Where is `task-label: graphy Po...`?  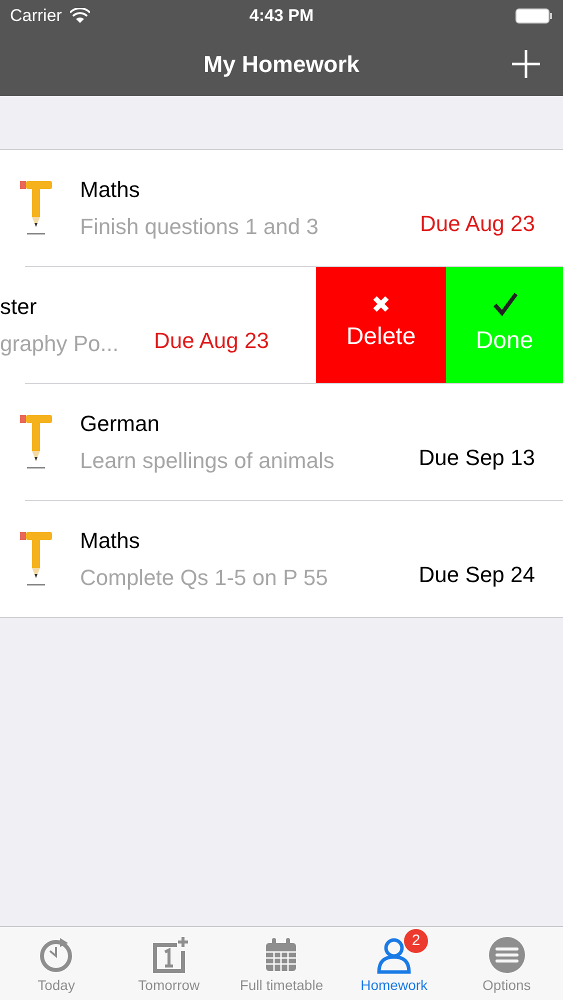
task-label: graphy Po... is located at coordinates (60, 344).